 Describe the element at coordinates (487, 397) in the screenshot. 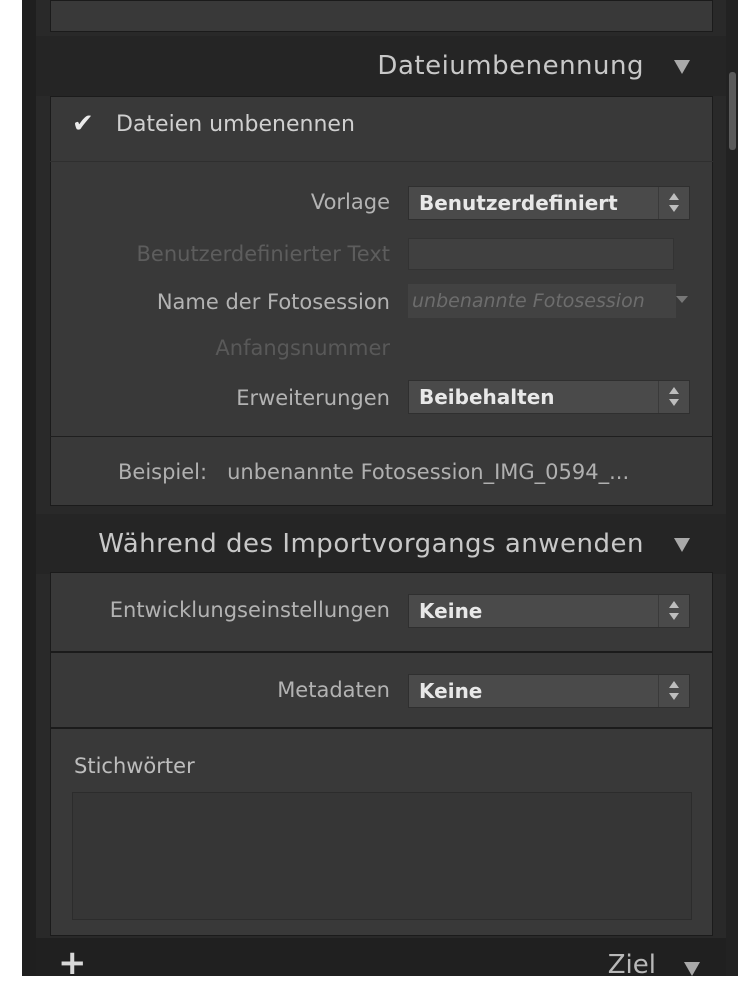

I see `extensions-select-value: Beibehalten` at that location.